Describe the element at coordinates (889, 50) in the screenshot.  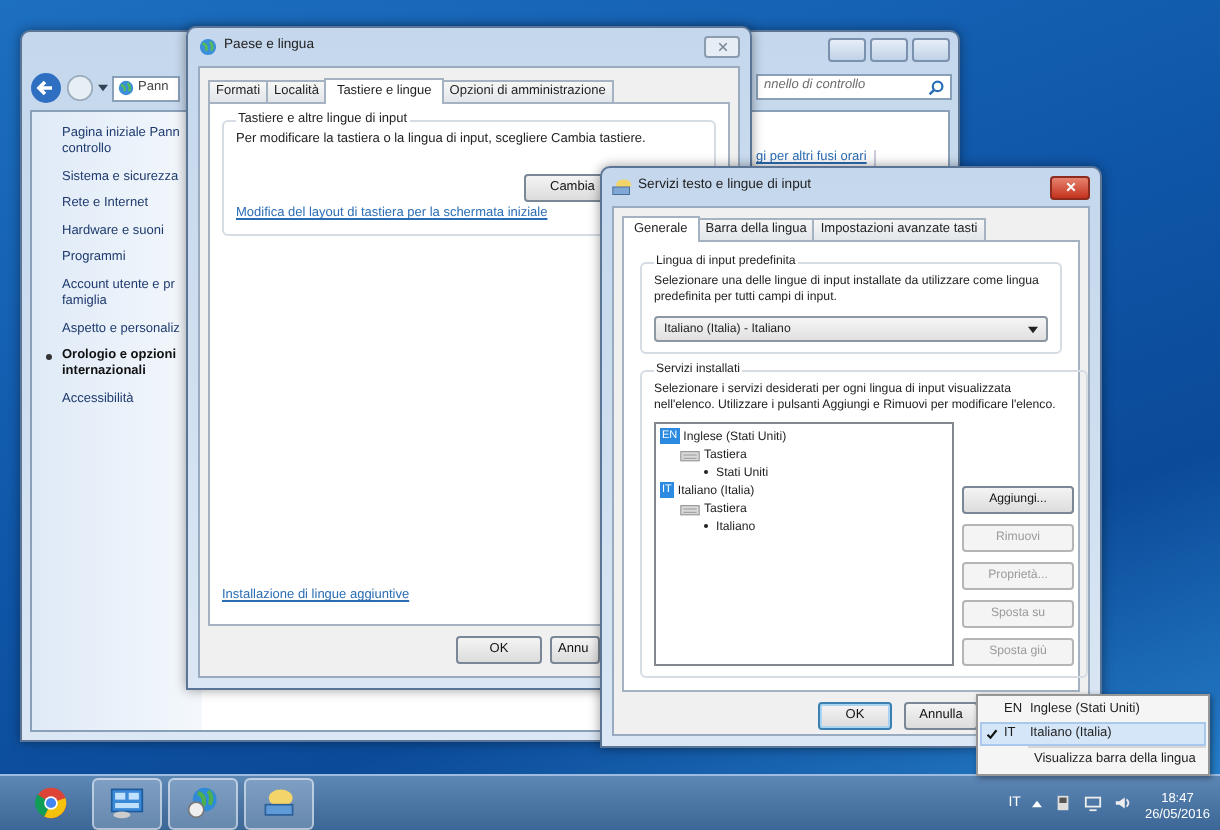
I see `maximize-button` at that location.